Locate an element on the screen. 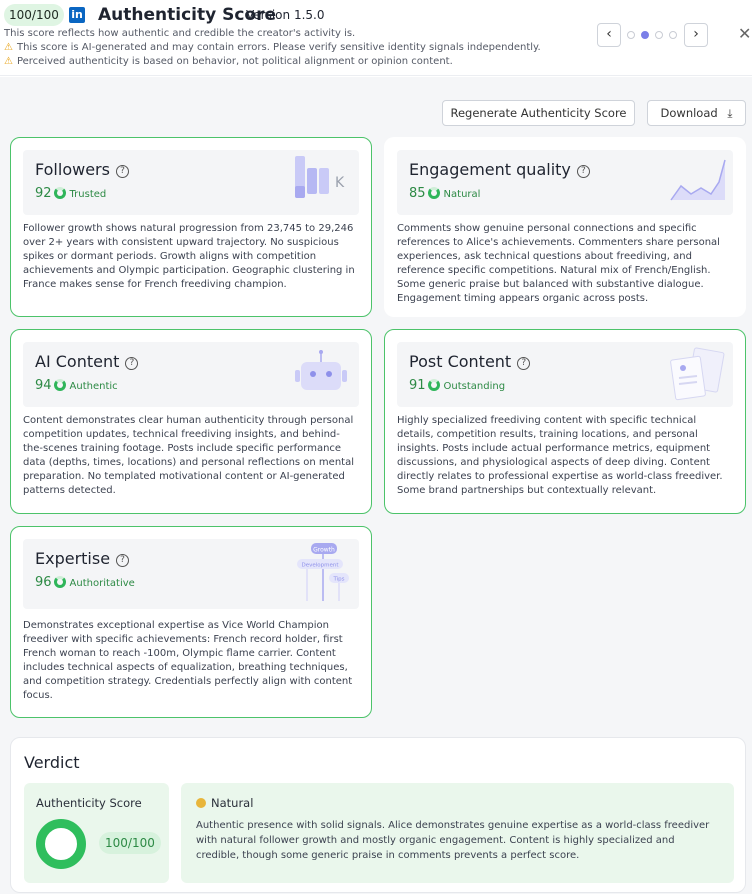 The image size is (752, 894). card-metric: 91 Outstanding is located at coordinates (457, 386).